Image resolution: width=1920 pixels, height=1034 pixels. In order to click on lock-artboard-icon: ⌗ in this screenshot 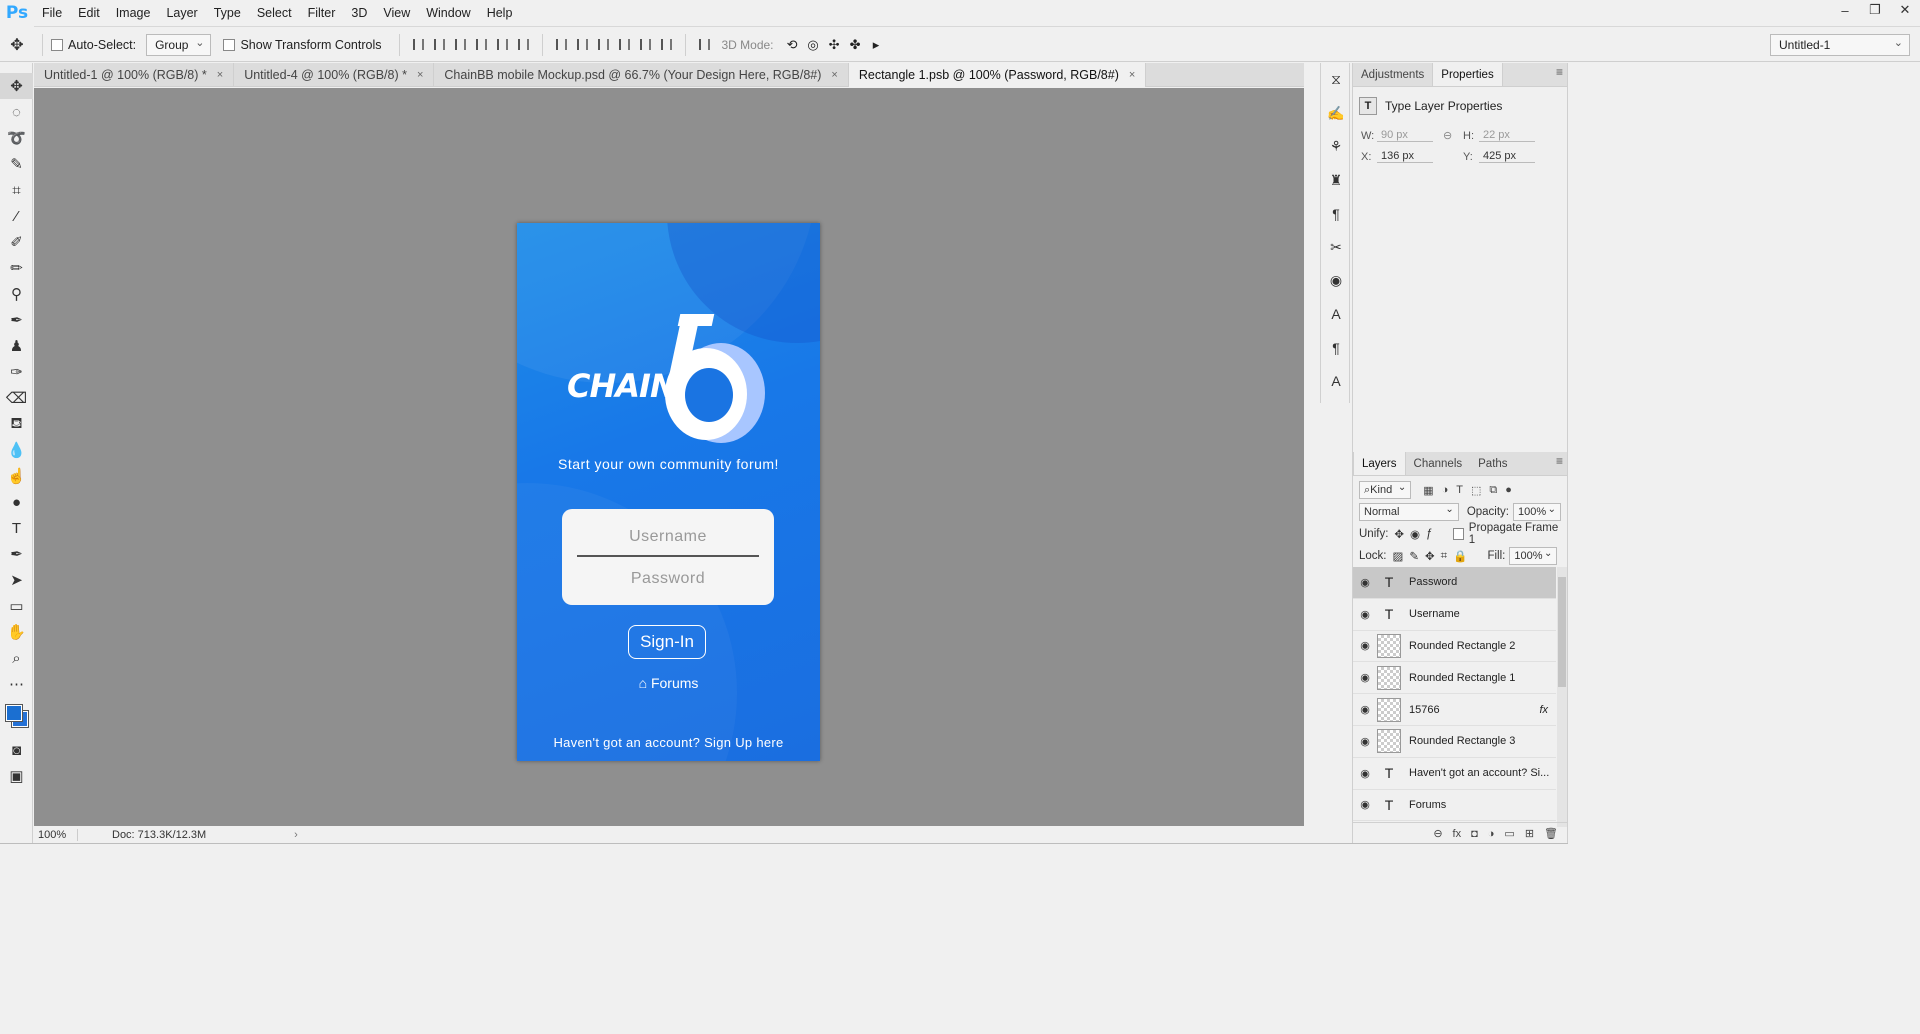, I will do `click(1444, 556)`.